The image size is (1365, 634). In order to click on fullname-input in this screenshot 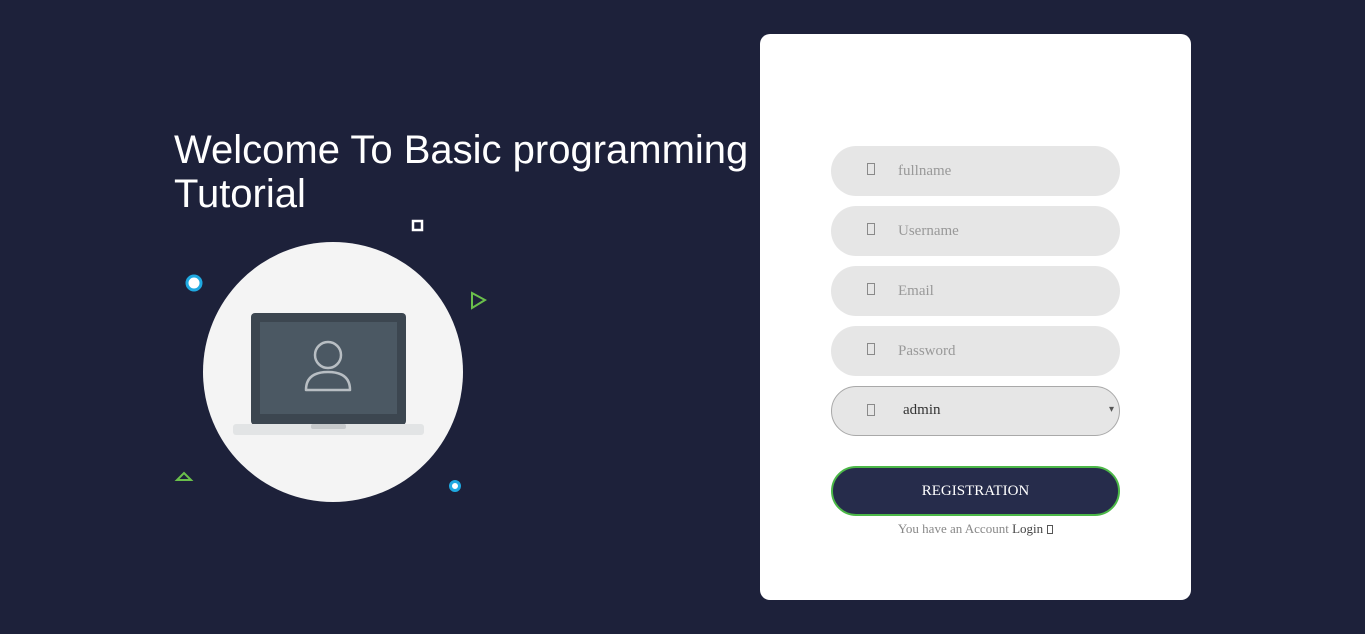, I will do `click(998, 171)`.